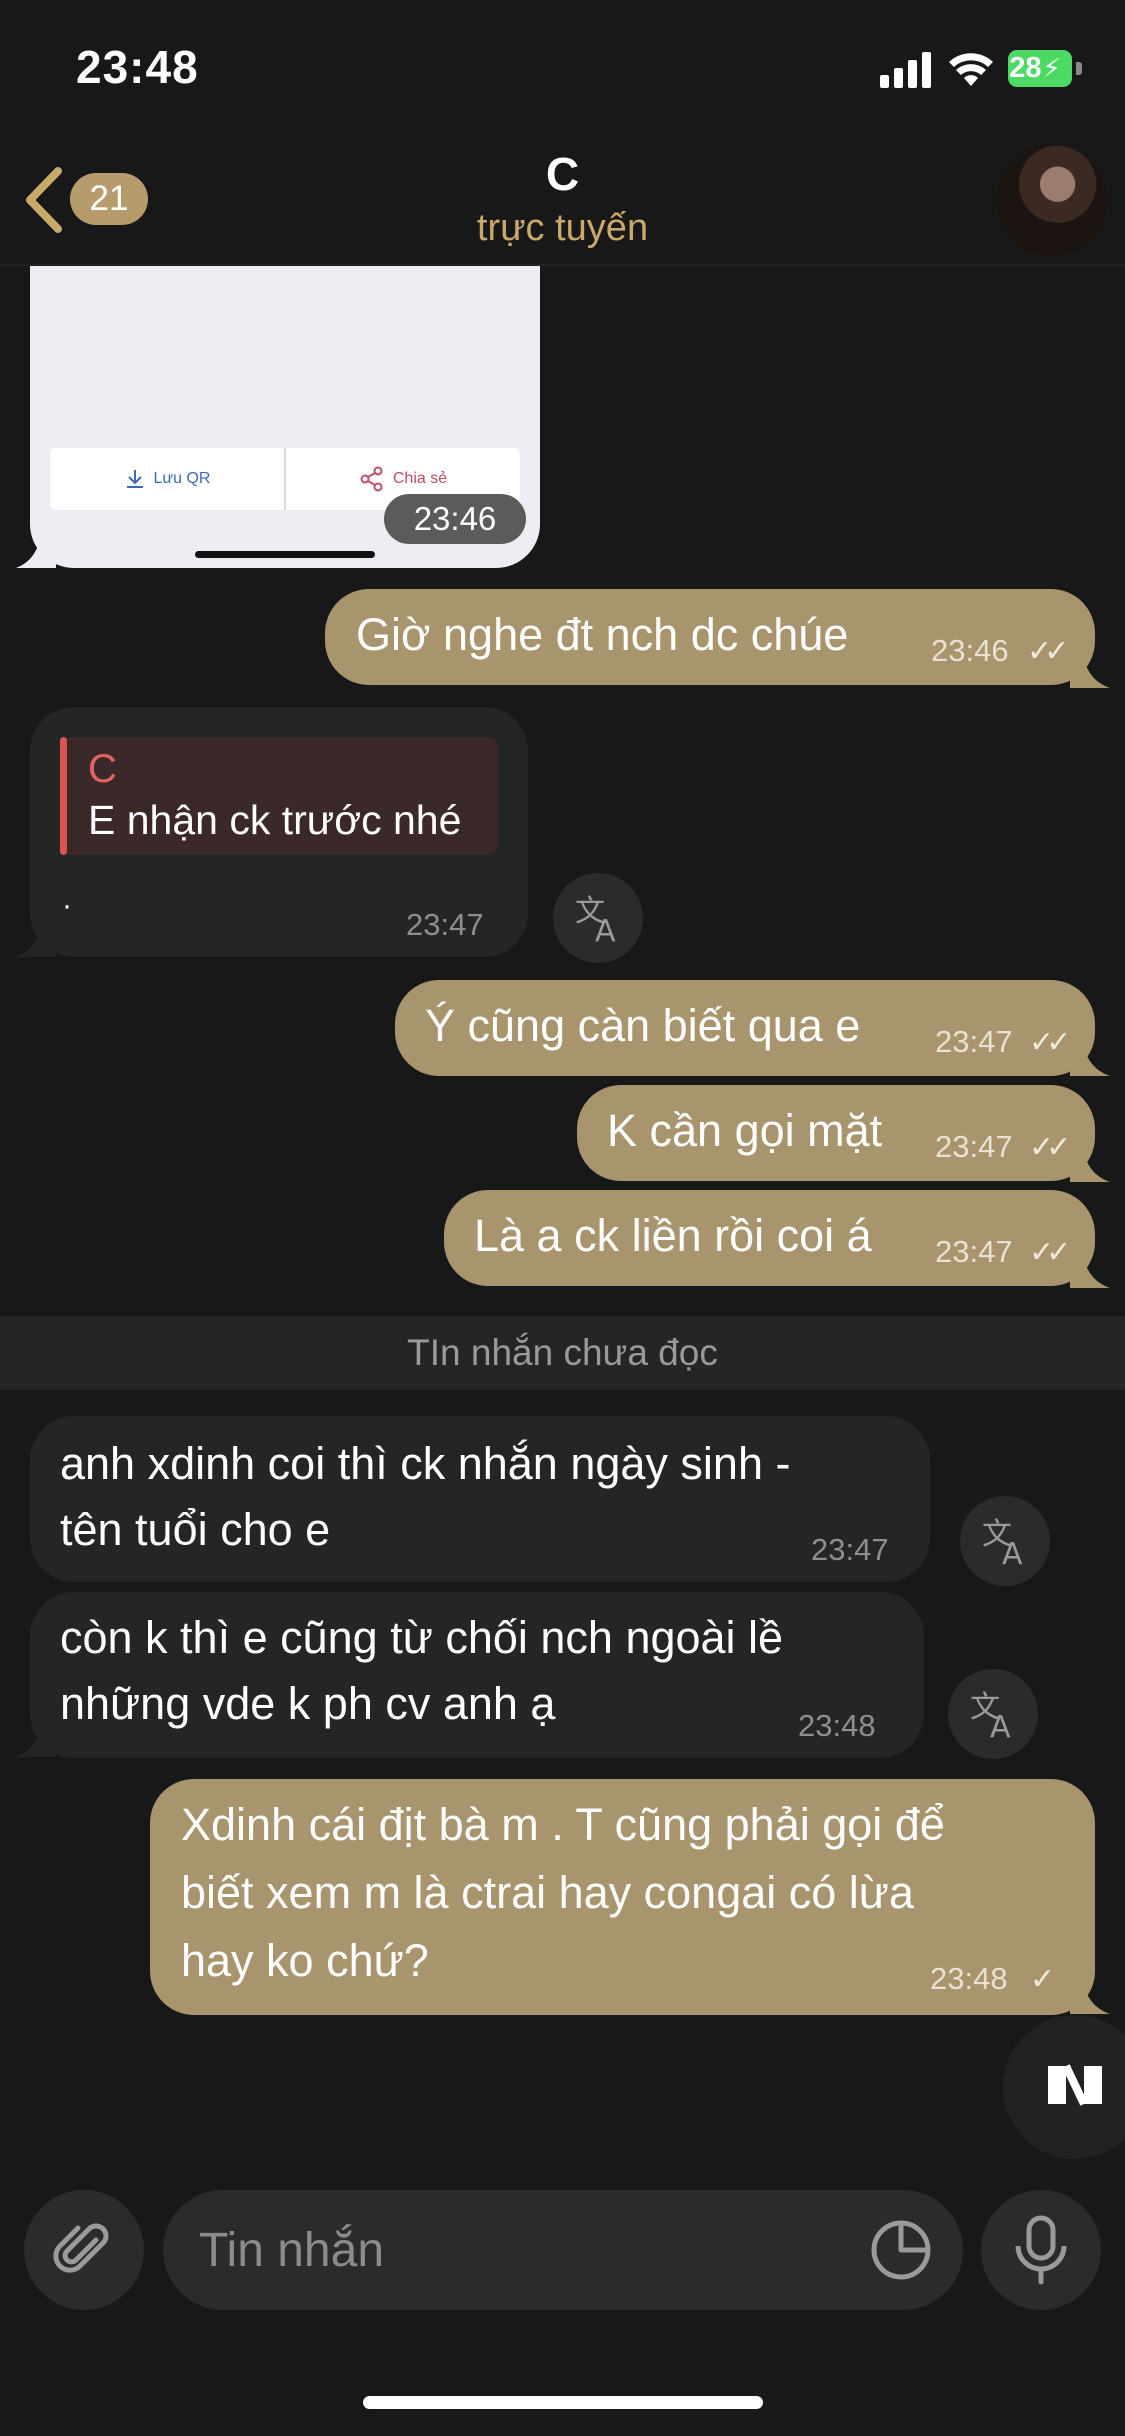  What do you see at coordinates (420, 478) in the screenshot?
I see `qr-share-label: Chia sẻ` at bounding box center [420, 478].